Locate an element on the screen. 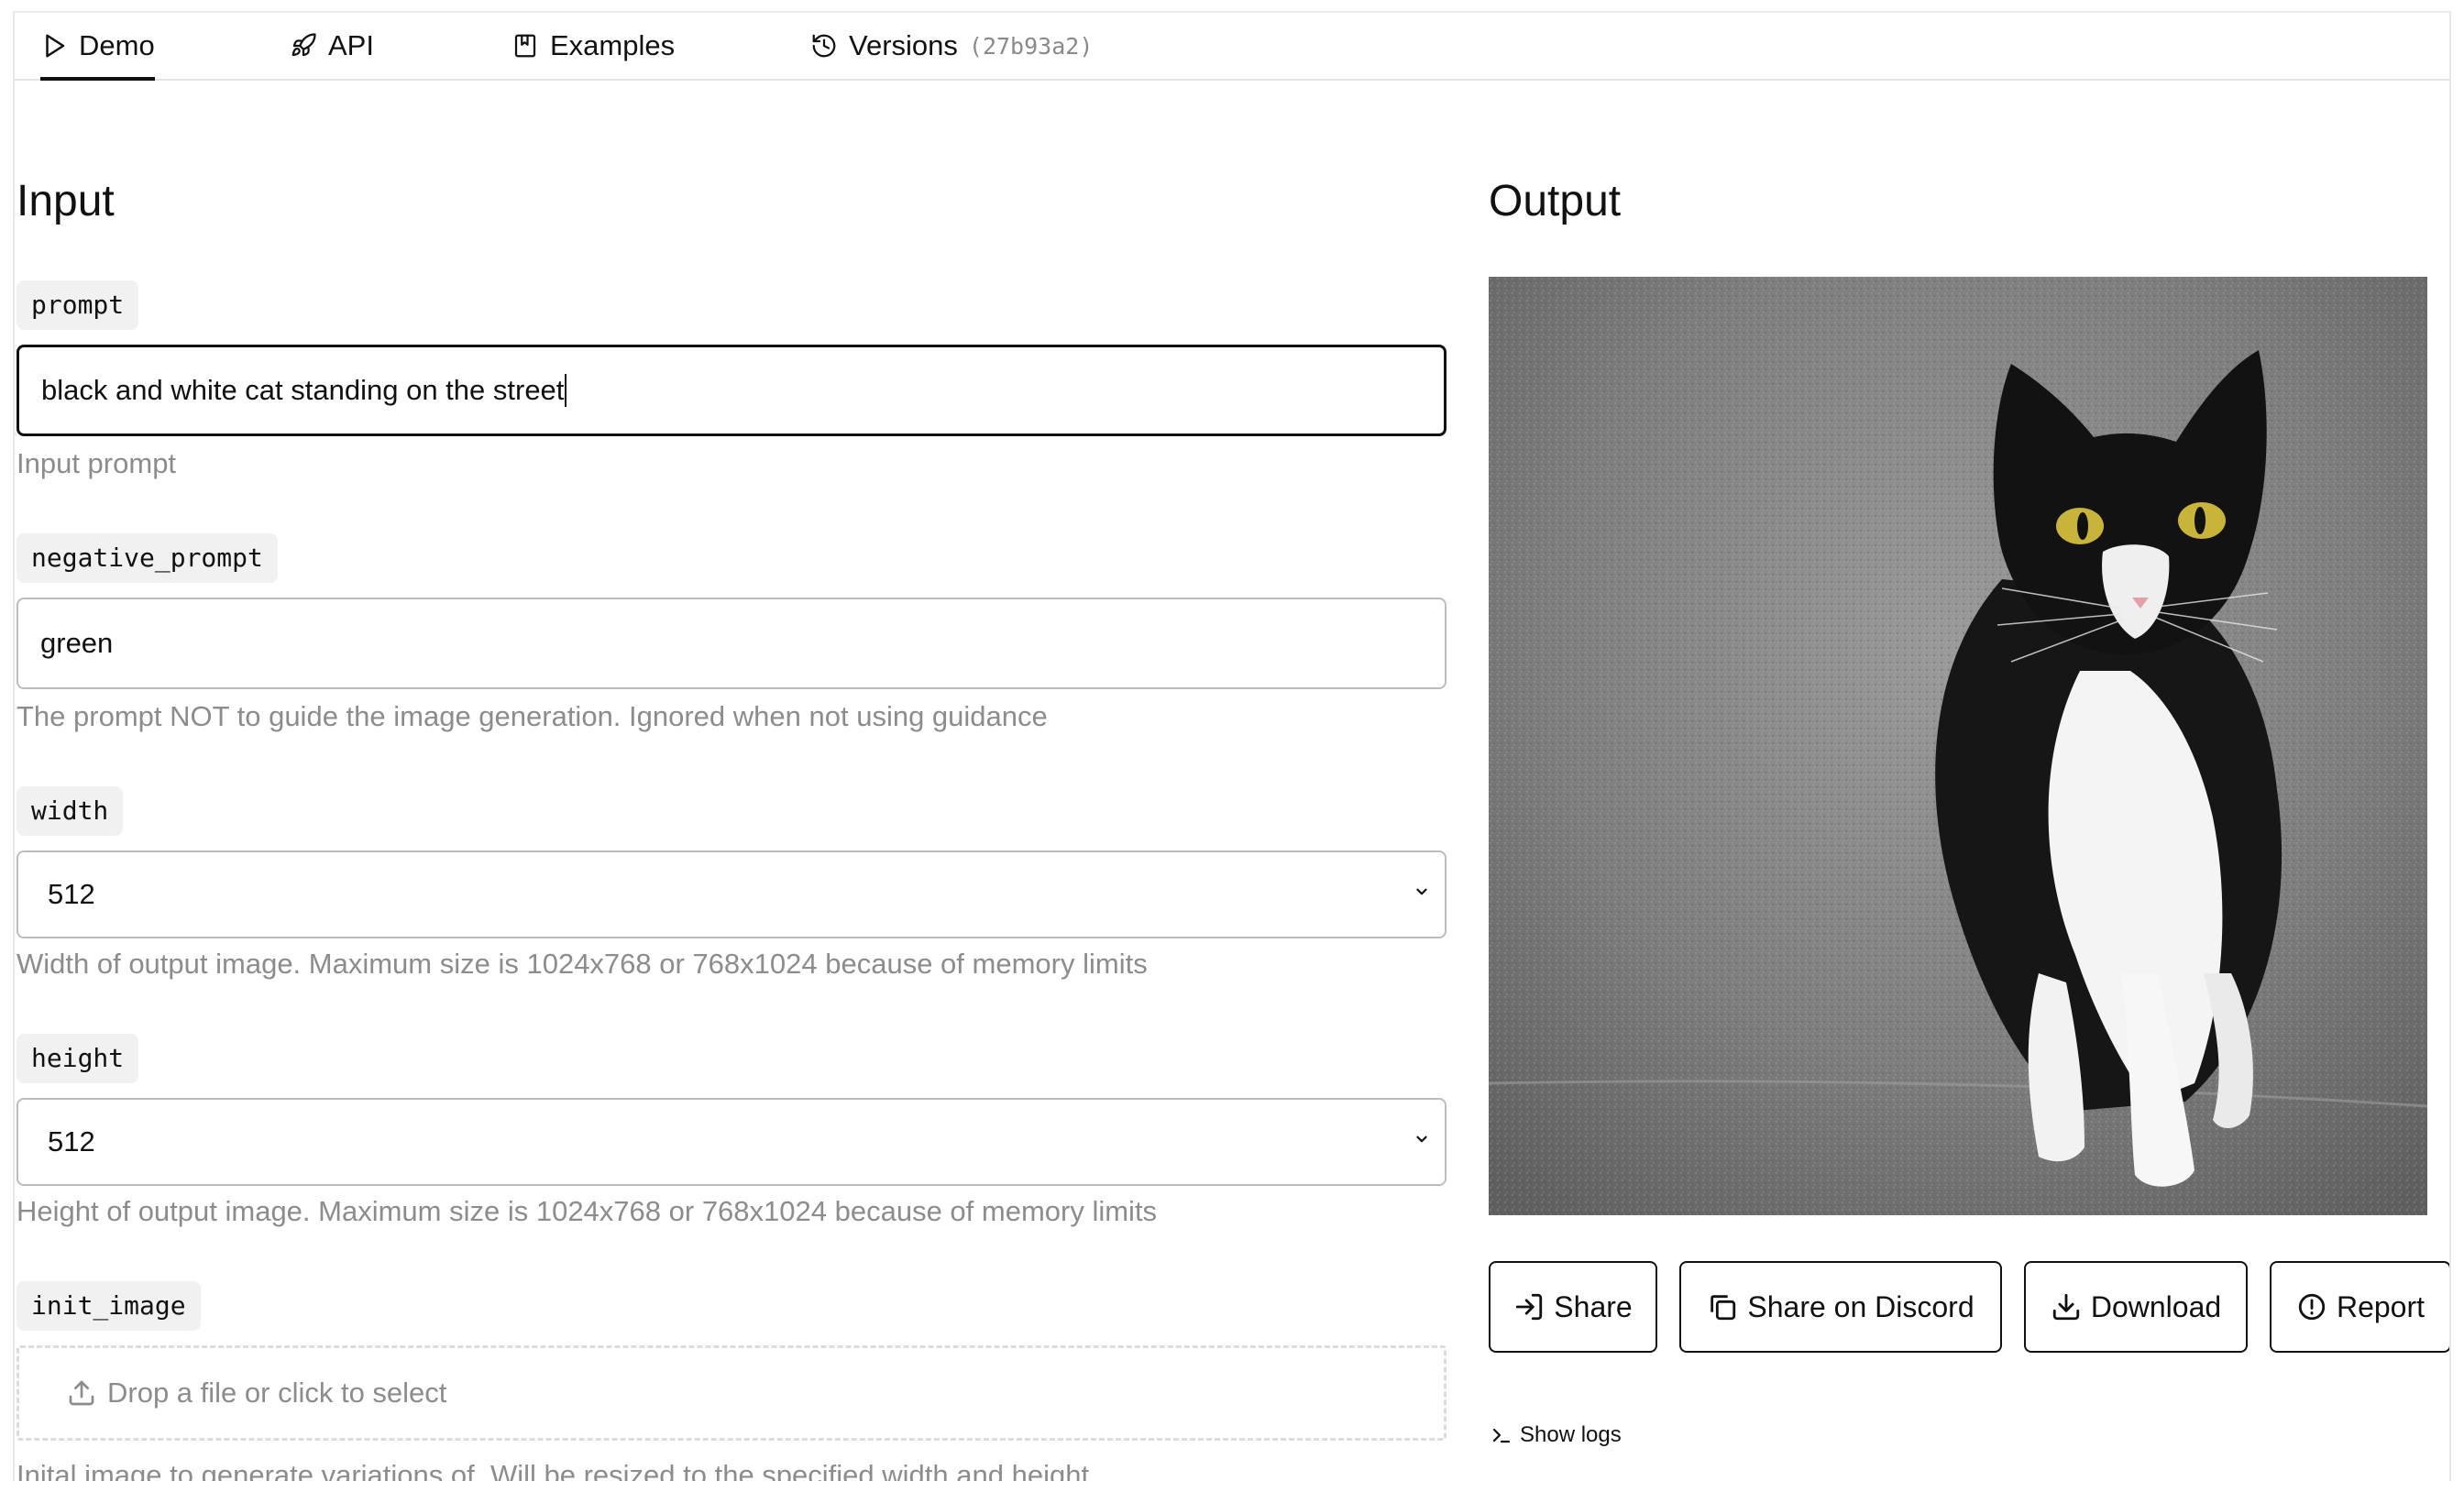 Image resolution: width=2464 pixels, height=1492 pixels. tab-versions: Versions (27b93a2) is located at coordinates (951, 46).